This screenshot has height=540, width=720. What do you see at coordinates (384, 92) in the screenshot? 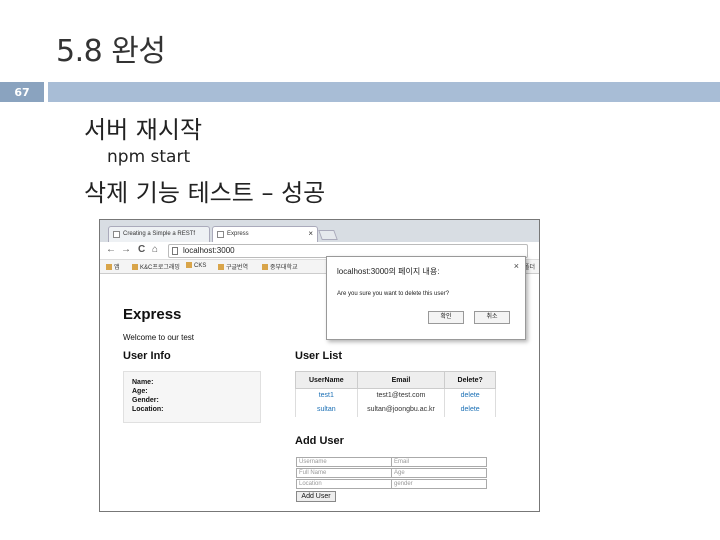
I see `title-divider-bar` at bounding box center [384, 92].